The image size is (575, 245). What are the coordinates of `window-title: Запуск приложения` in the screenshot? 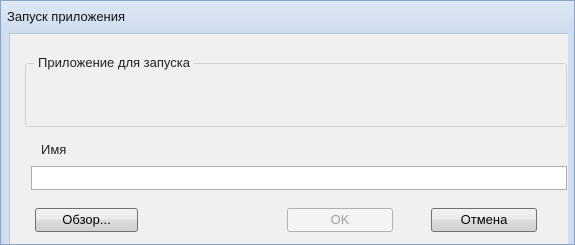 It's located at (66, 16).